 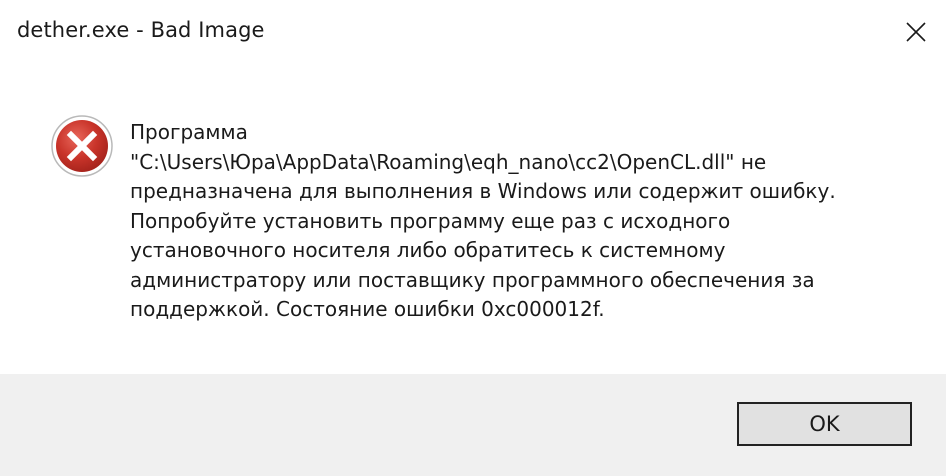 I want to click on message-line: Программа, so click(x=189, y=132).